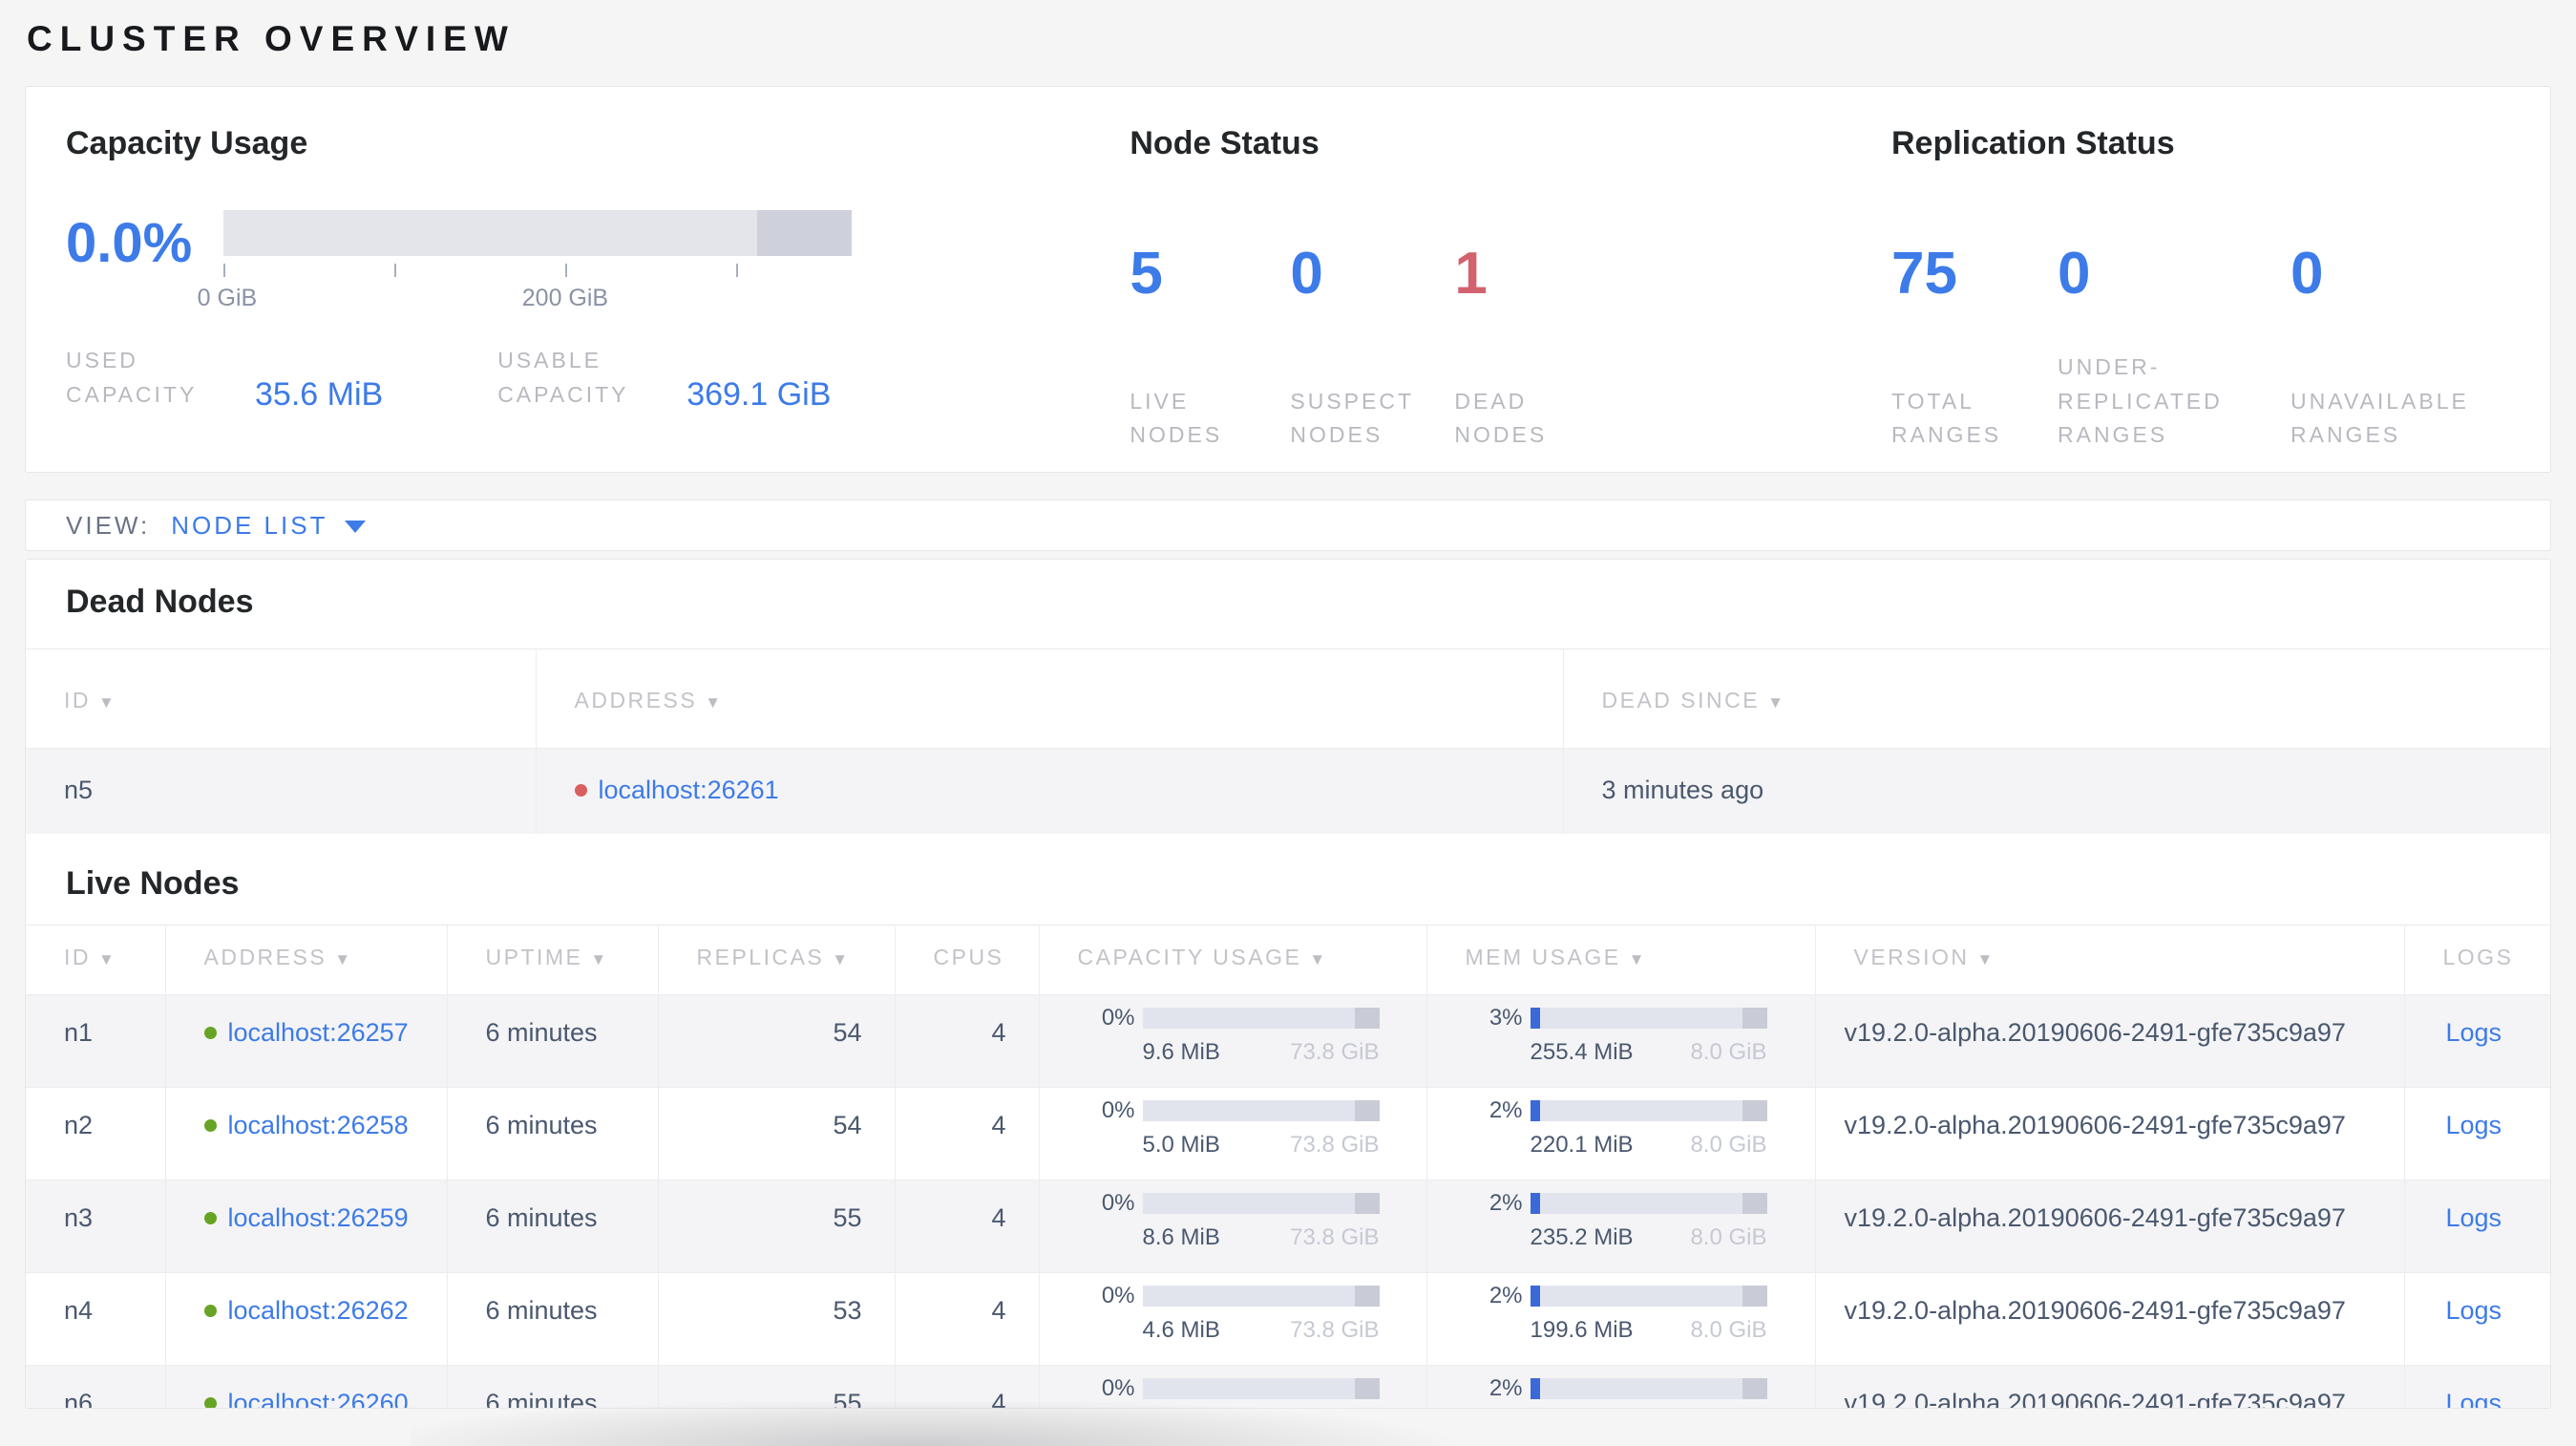  Describe the element at coordinates (318, 1399) in the screenshot. I see `live-node-address-link: localhost:26260` at that location.